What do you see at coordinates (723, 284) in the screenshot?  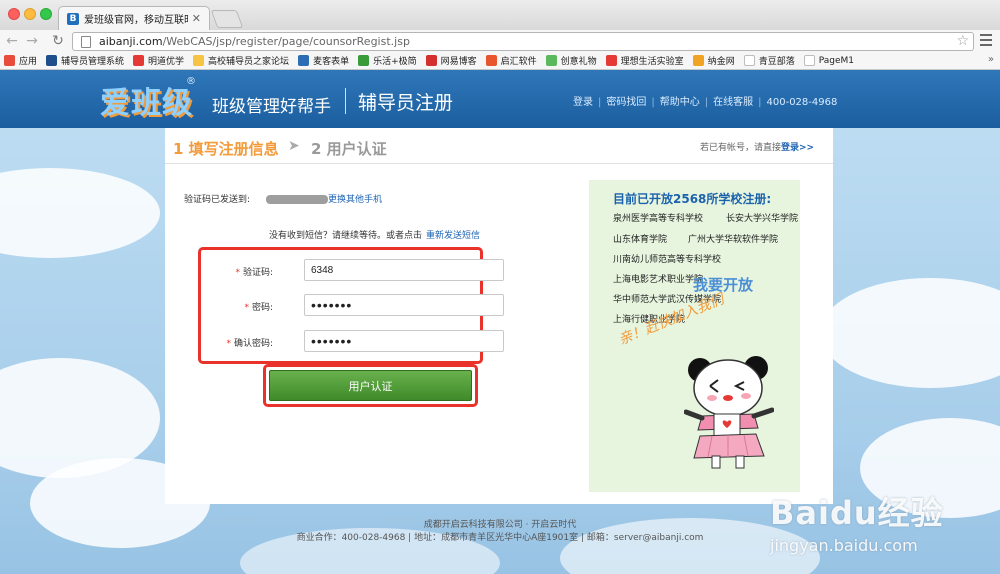 I see `request-open-link: 我要开放` at bounding box center [723, 284].